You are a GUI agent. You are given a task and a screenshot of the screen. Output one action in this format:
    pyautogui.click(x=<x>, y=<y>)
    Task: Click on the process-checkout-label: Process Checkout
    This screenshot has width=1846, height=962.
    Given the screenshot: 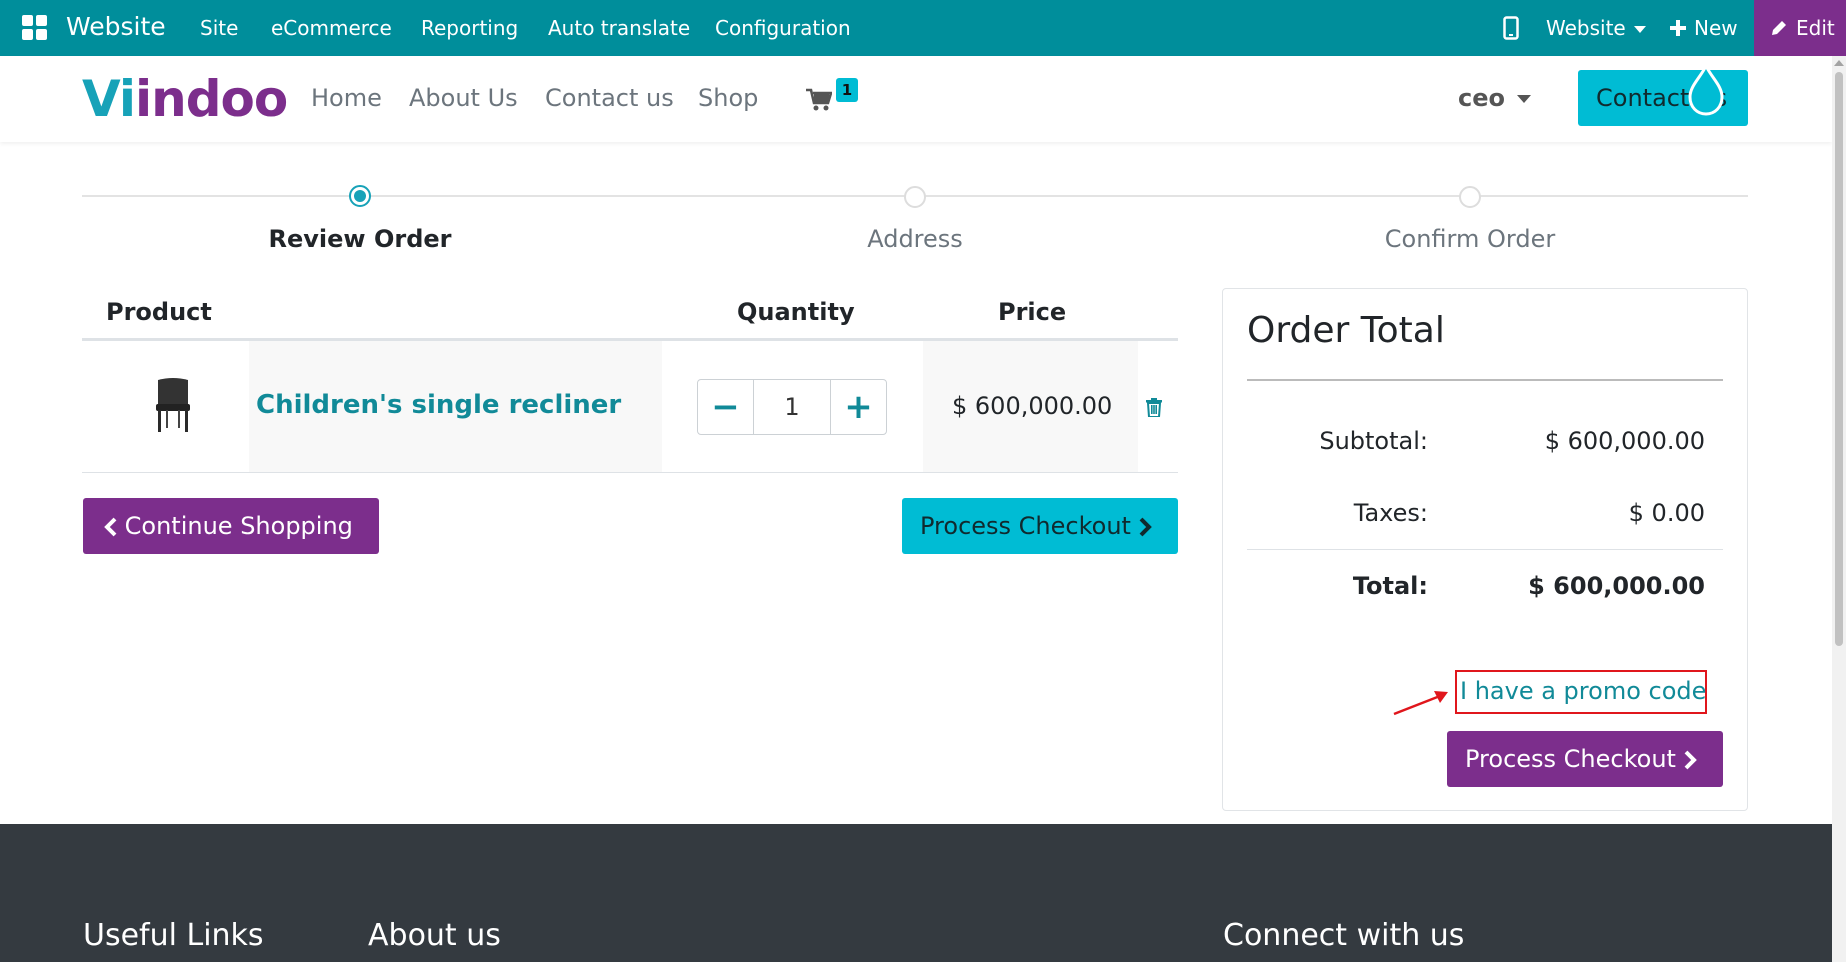 What is the action you would take?
    pyautogui.click(x=1025, y=526)
    